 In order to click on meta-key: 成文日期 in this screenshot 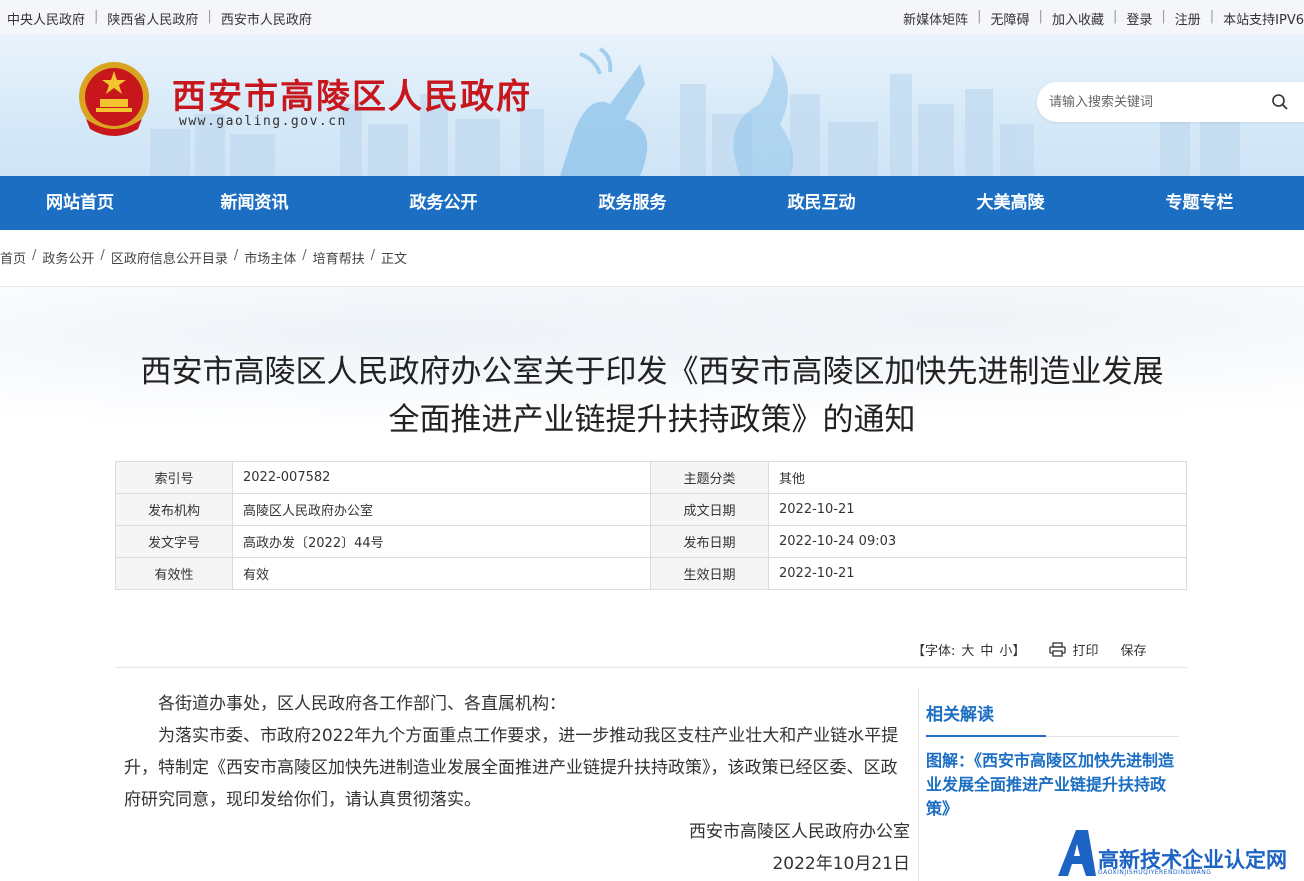, I will do `click(709, 509)`.